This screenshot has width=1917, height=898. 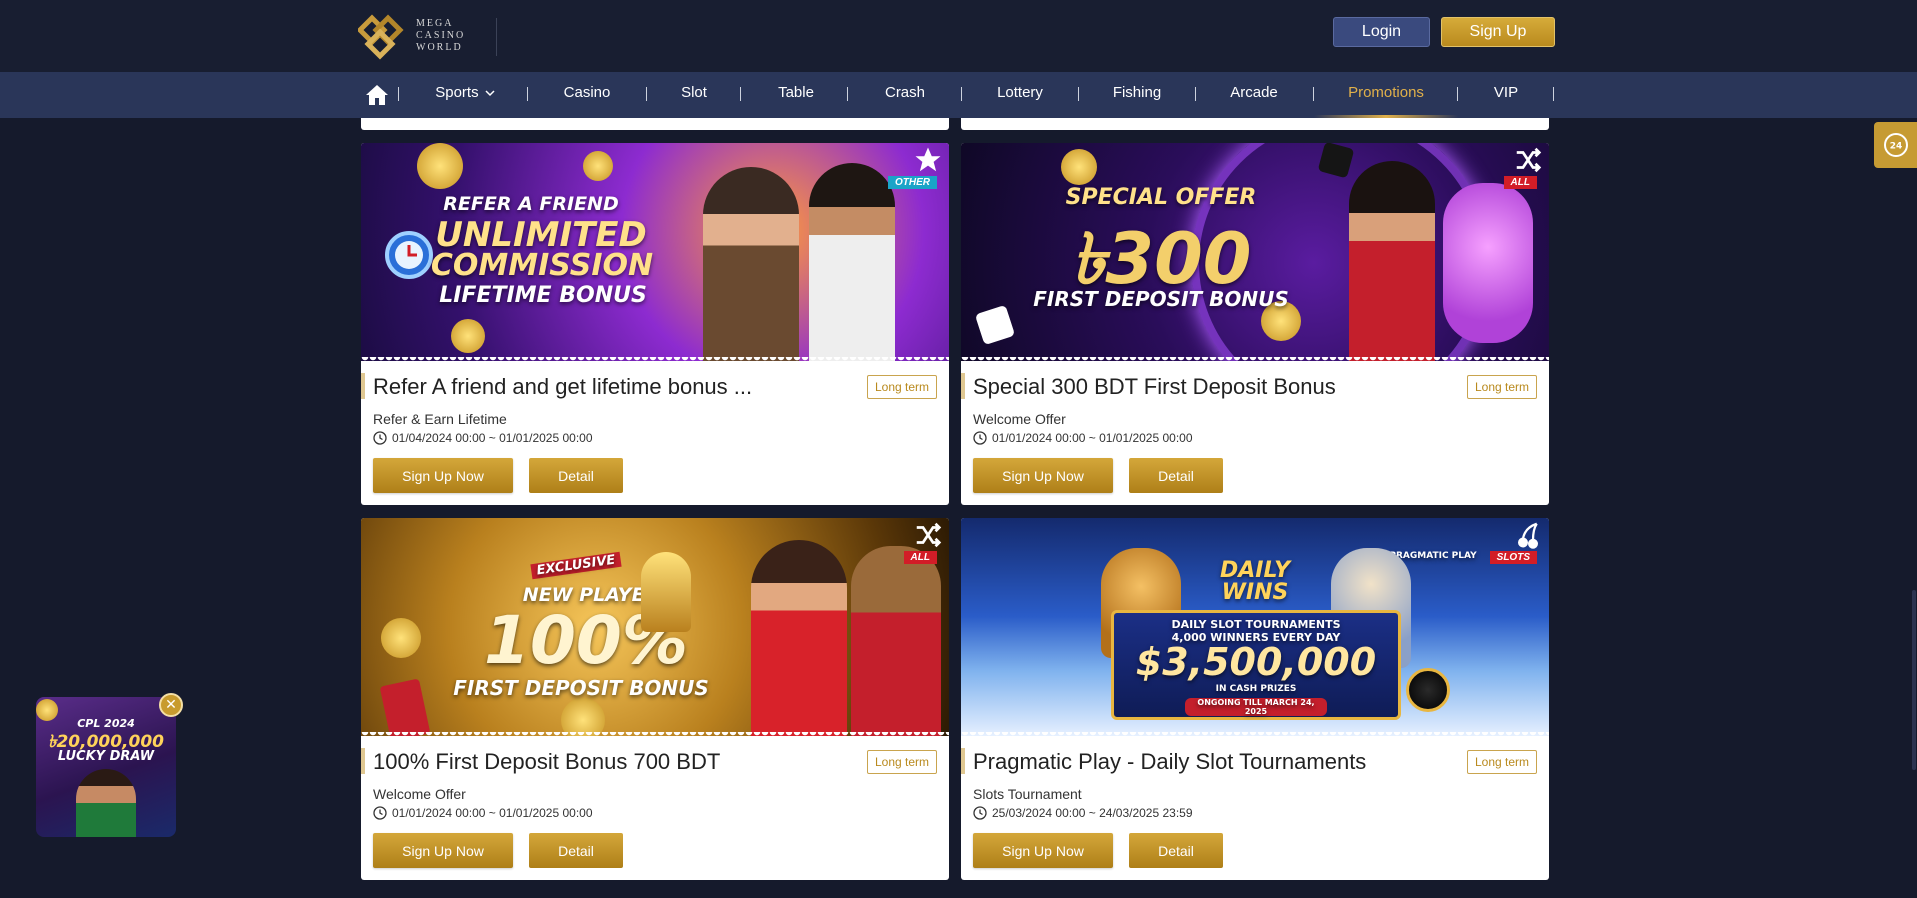 I want to click on logo-text: MEGA CASINO WORLD, so click(x=440, y=36).